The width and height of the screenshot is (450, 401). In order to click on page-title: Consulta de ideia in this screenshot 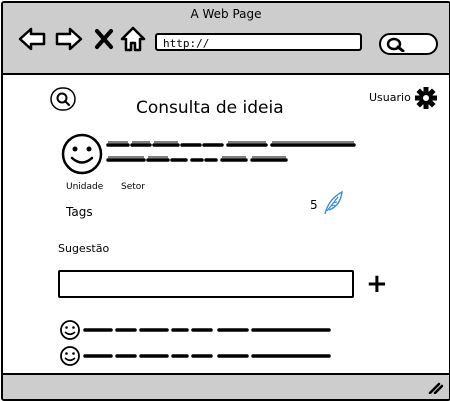, I will do `click(210, 108)`.